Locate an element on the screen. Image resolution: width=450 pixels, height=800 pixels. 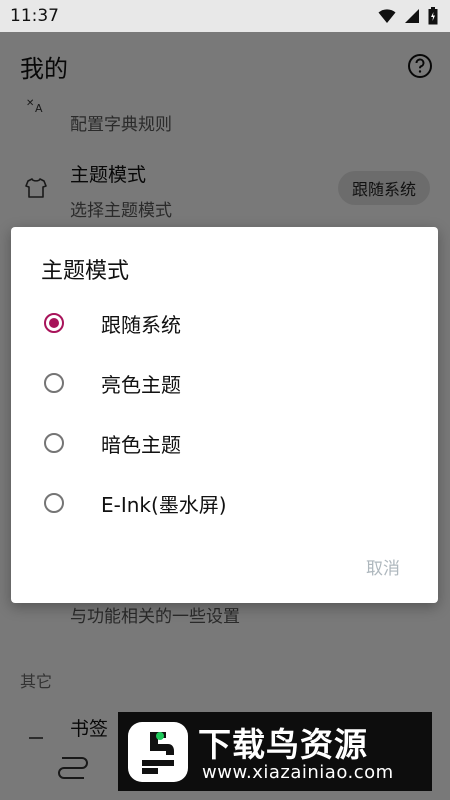
option-eink: E-Ink(墨水屏) is located at coordinates (224, 503).